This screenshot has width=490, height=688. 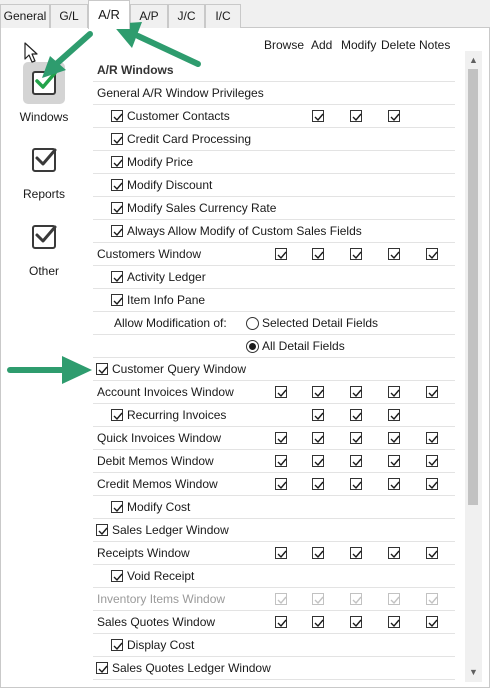 I want to click on privilege-row-customer-query-window: Customer Query Window, so click(x=274, y=369).